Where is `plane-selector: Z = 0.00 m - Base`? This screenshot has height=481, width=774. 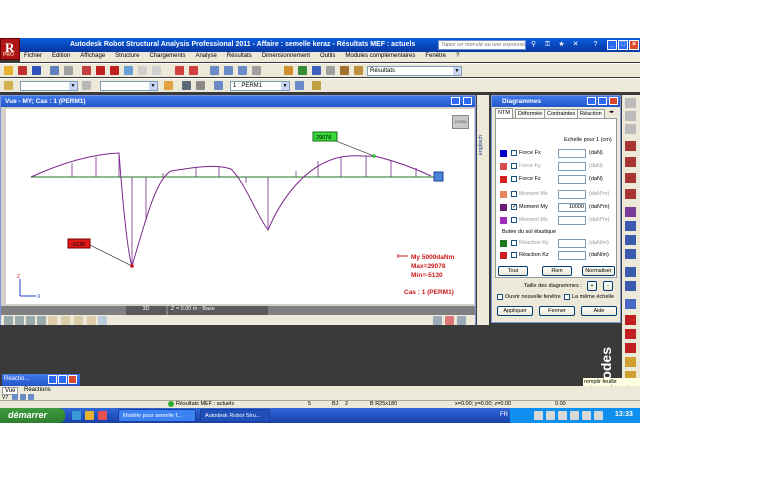
plane-selector: Z = 0.00 m - Base is located at coordinates (218, 310).